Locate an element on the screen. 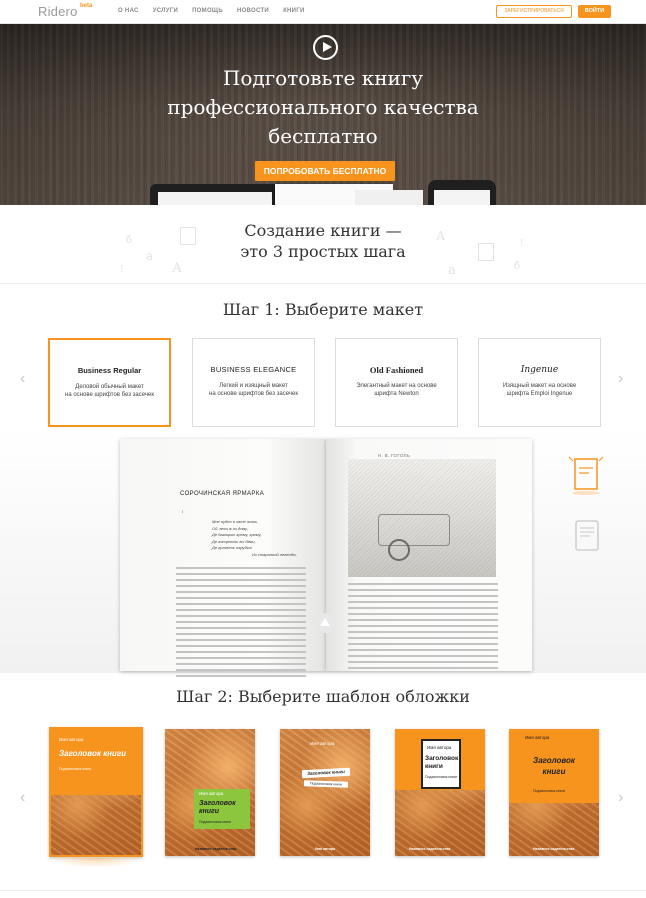 The image size is (646, 898). selected-cover-shadow is located at coordinates (96, 863).